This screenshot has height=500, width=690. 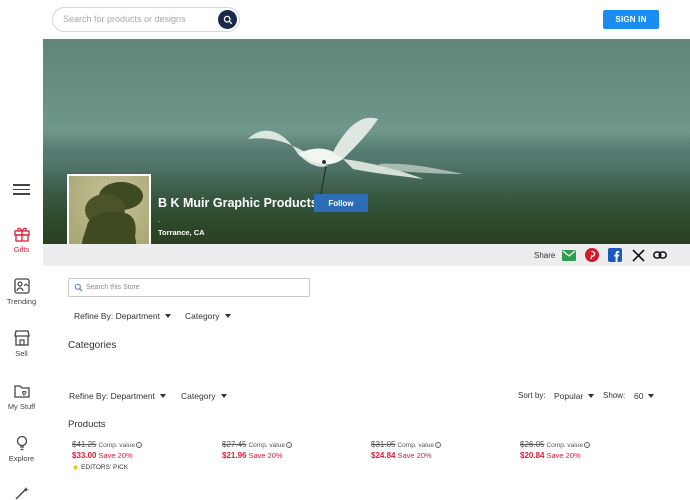 What do you see at coordinates (383, 444) in the screenshot?
I see `original-price: $31.05` at bounding box center [383, 444].